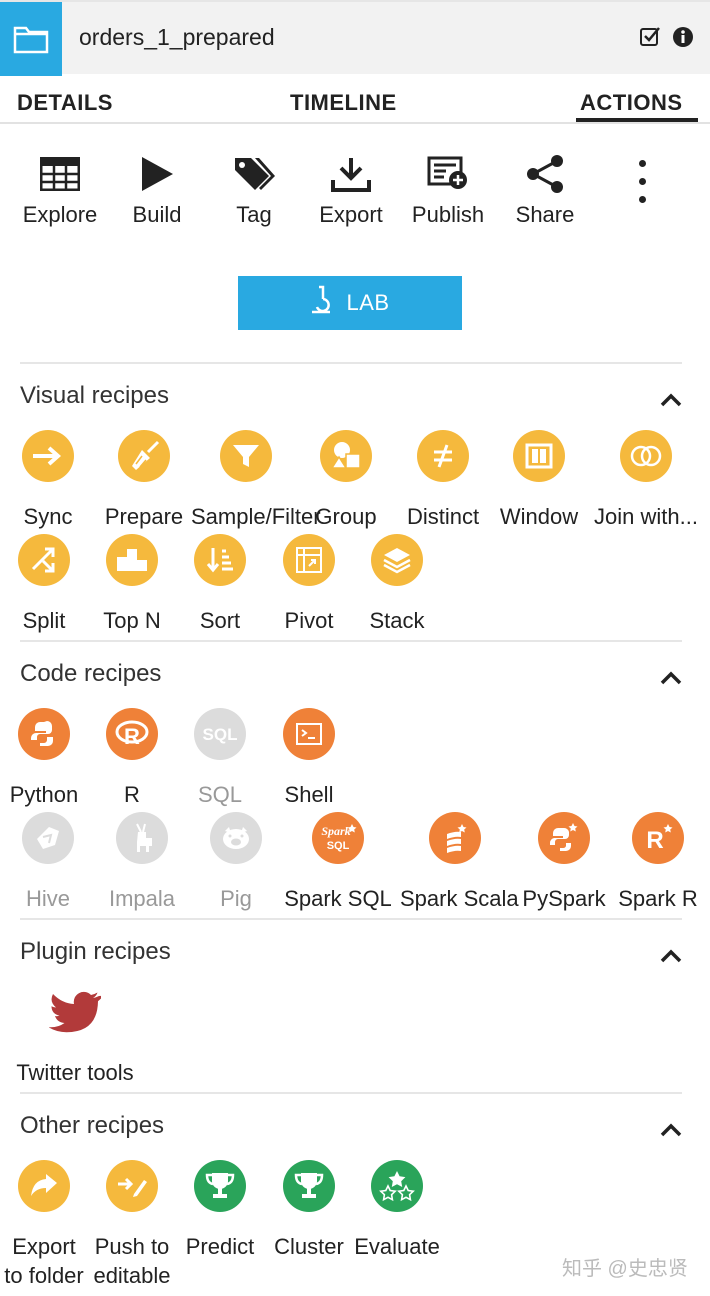  I want to click on layers-icon, so click(397, 560).